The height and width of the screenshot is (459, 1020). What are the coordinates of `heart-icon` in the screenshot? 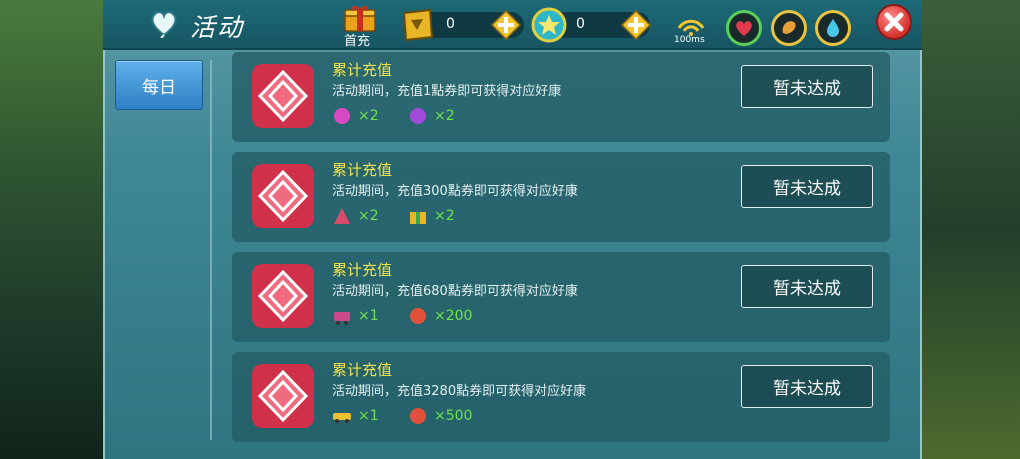 It's located at (744, 28).